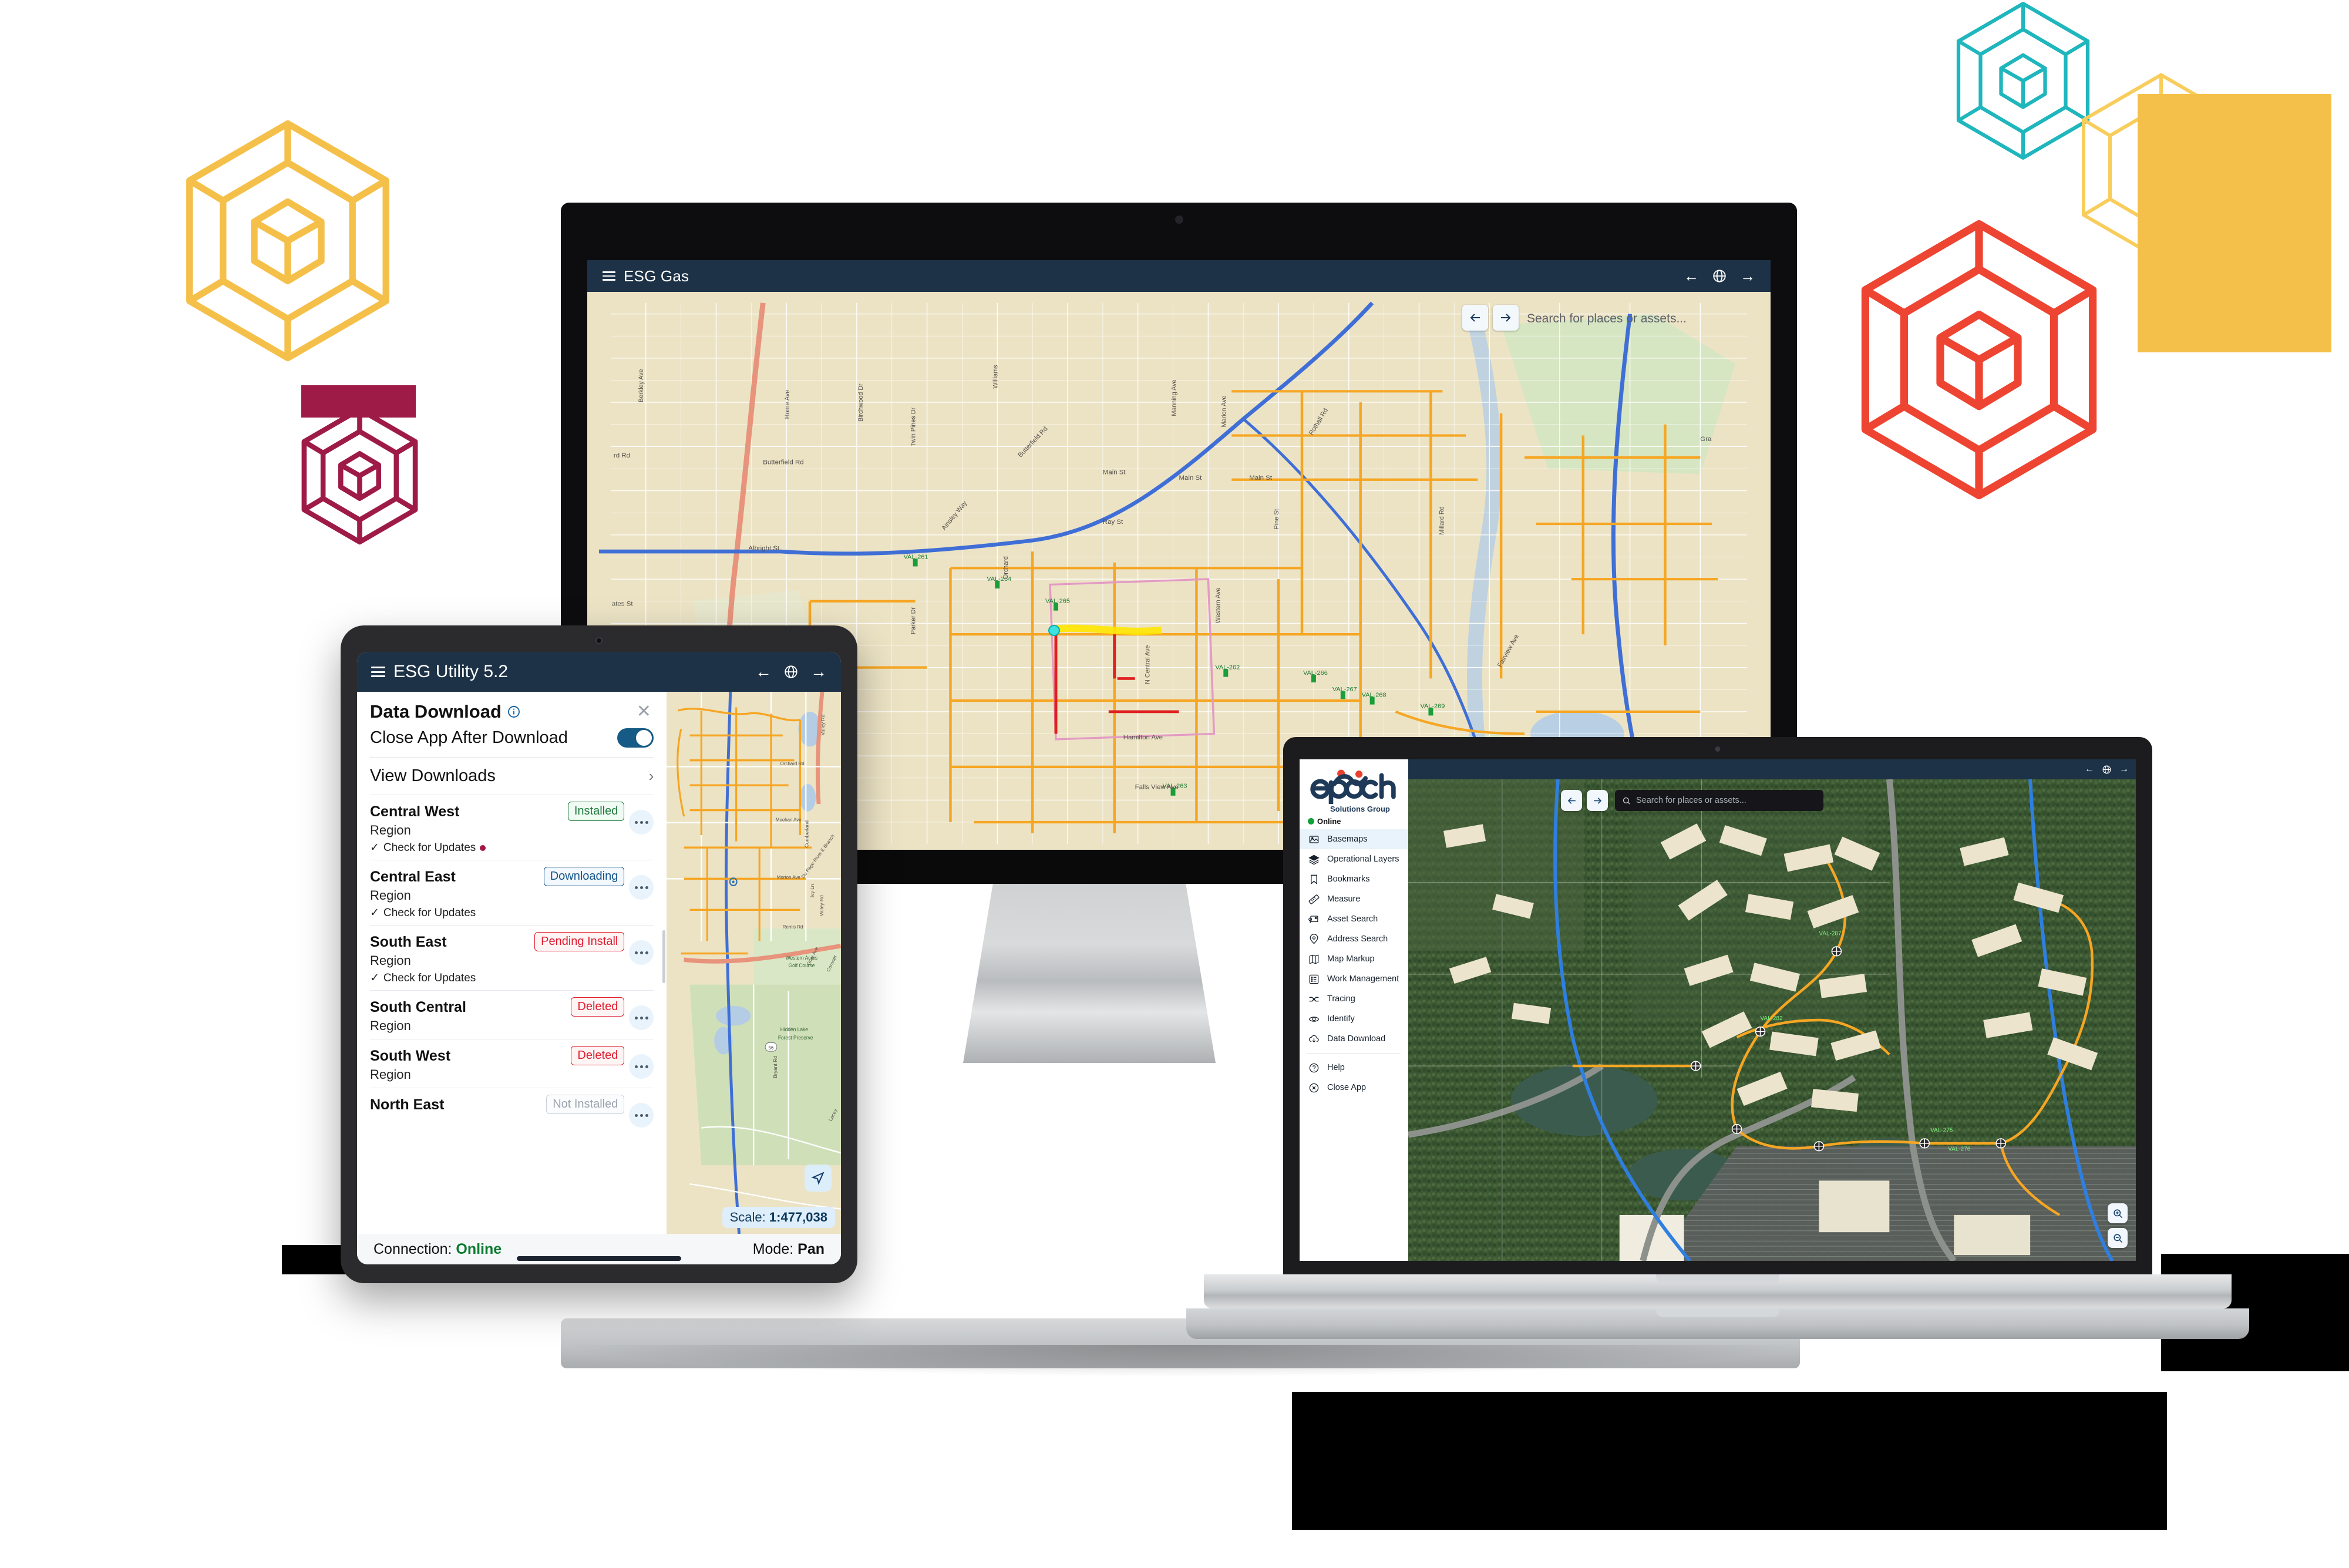 The height and width of the screenshot is (1568, 2349). What do you see at coordinates (512, 1110) in the screenshot?
I see `list-item: North East Not Installed` at bounding box center [512, 1110].